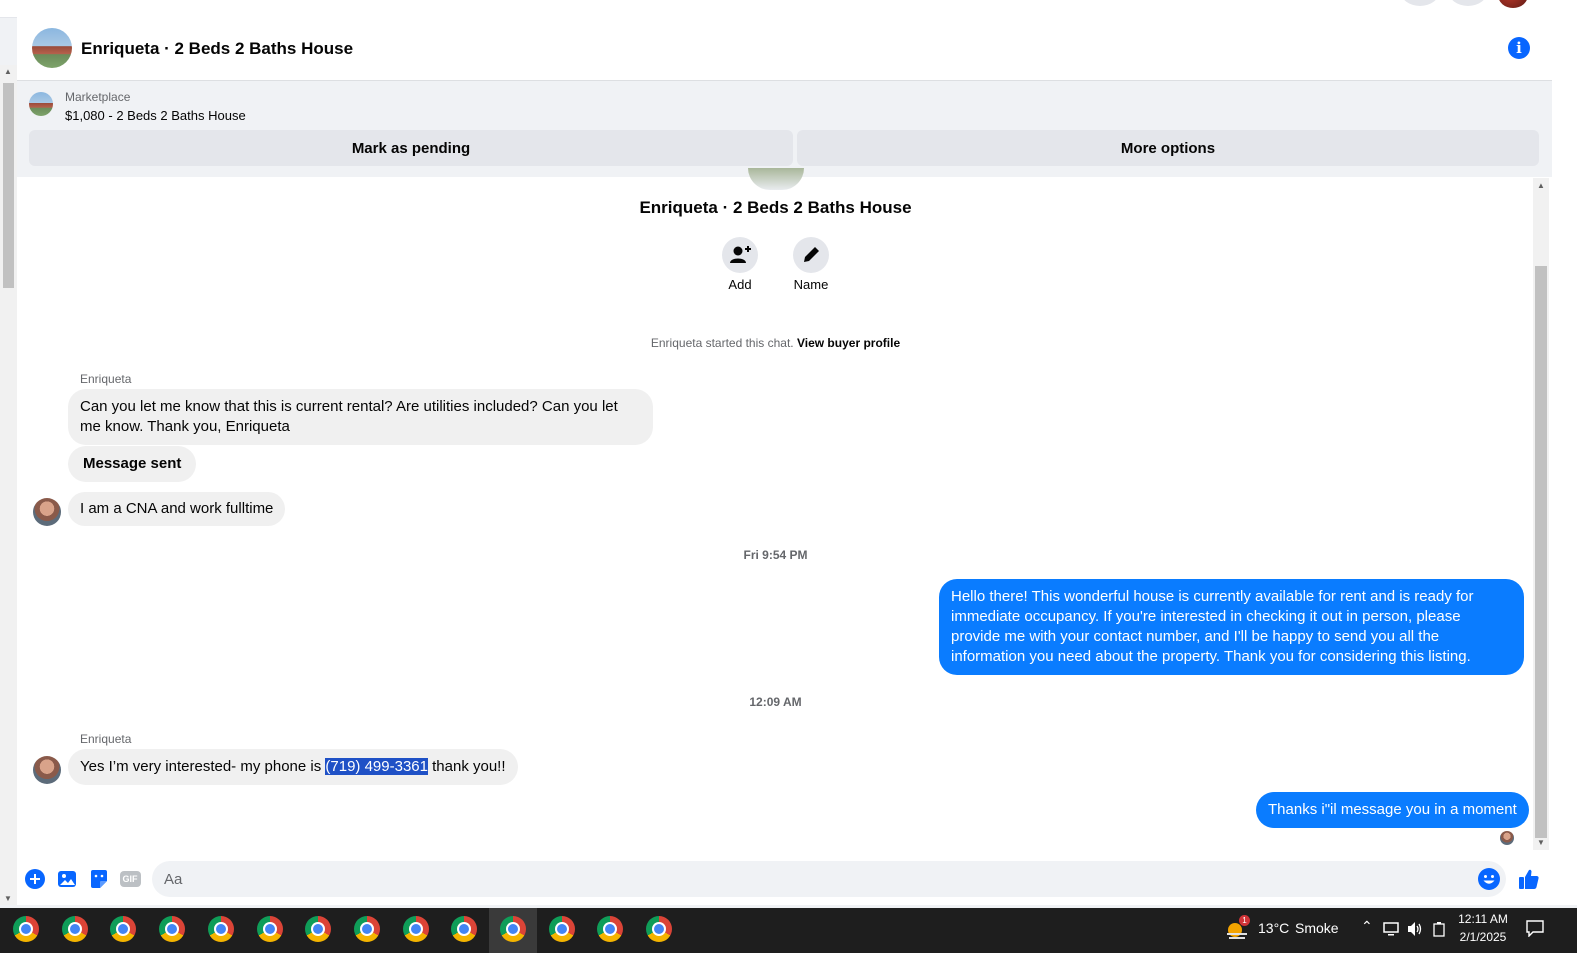 Image resolution: width=1577 pixels, height=953 pixels. What do you see at coordinates (788, 930) in the screenshot?
I see `windows-taskbar` at bounding box center [788, 930].